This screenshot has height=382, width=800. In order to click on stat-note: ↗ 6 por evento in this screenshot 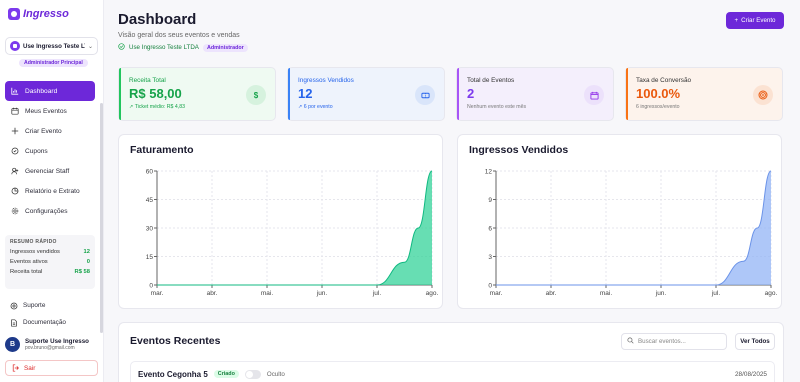, I will do `click(315, 107)`.